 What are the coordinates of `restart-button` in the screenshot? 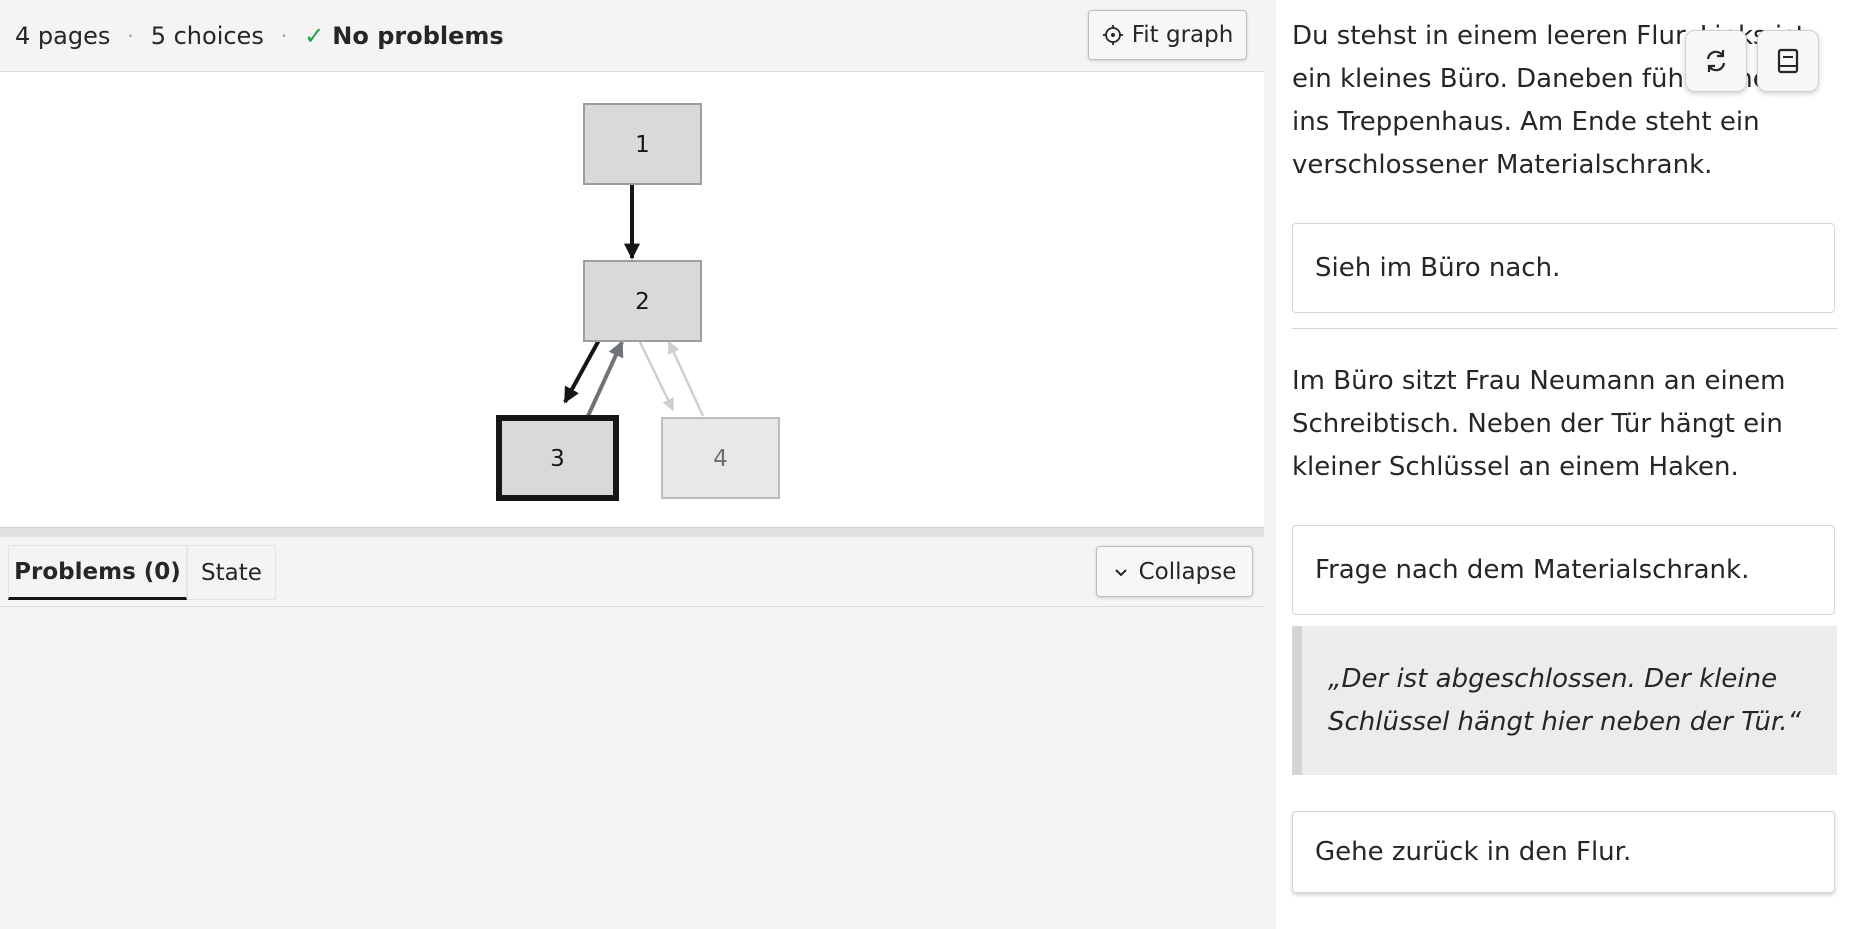 It's located at (1716, 61).